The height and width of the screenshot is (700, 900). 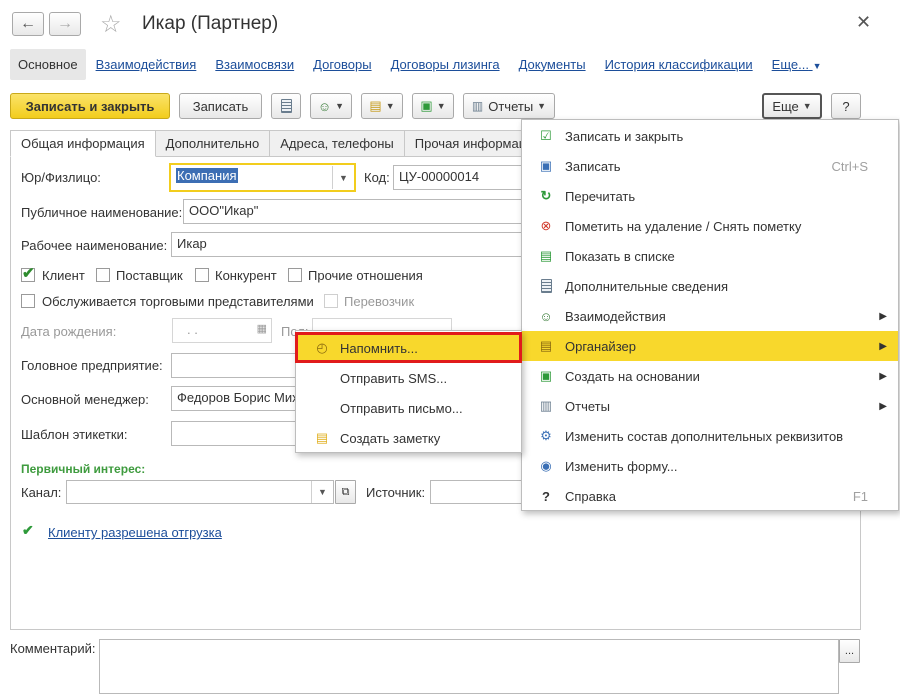 What do you see at coordinates (792, 106) in the screenshot?
I see `more-button: Еще ▼` at bounding box center [792, 106].